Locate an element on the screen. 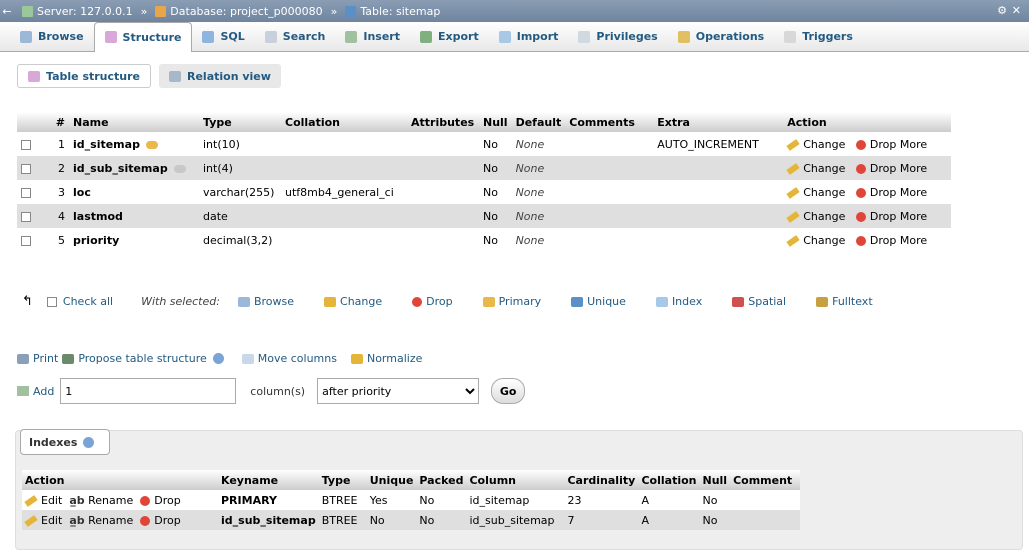 Image resolution: width=1029 pixels, height=558 pixels. gear-icon: ⚙ is located at coordinates (1002, 10).